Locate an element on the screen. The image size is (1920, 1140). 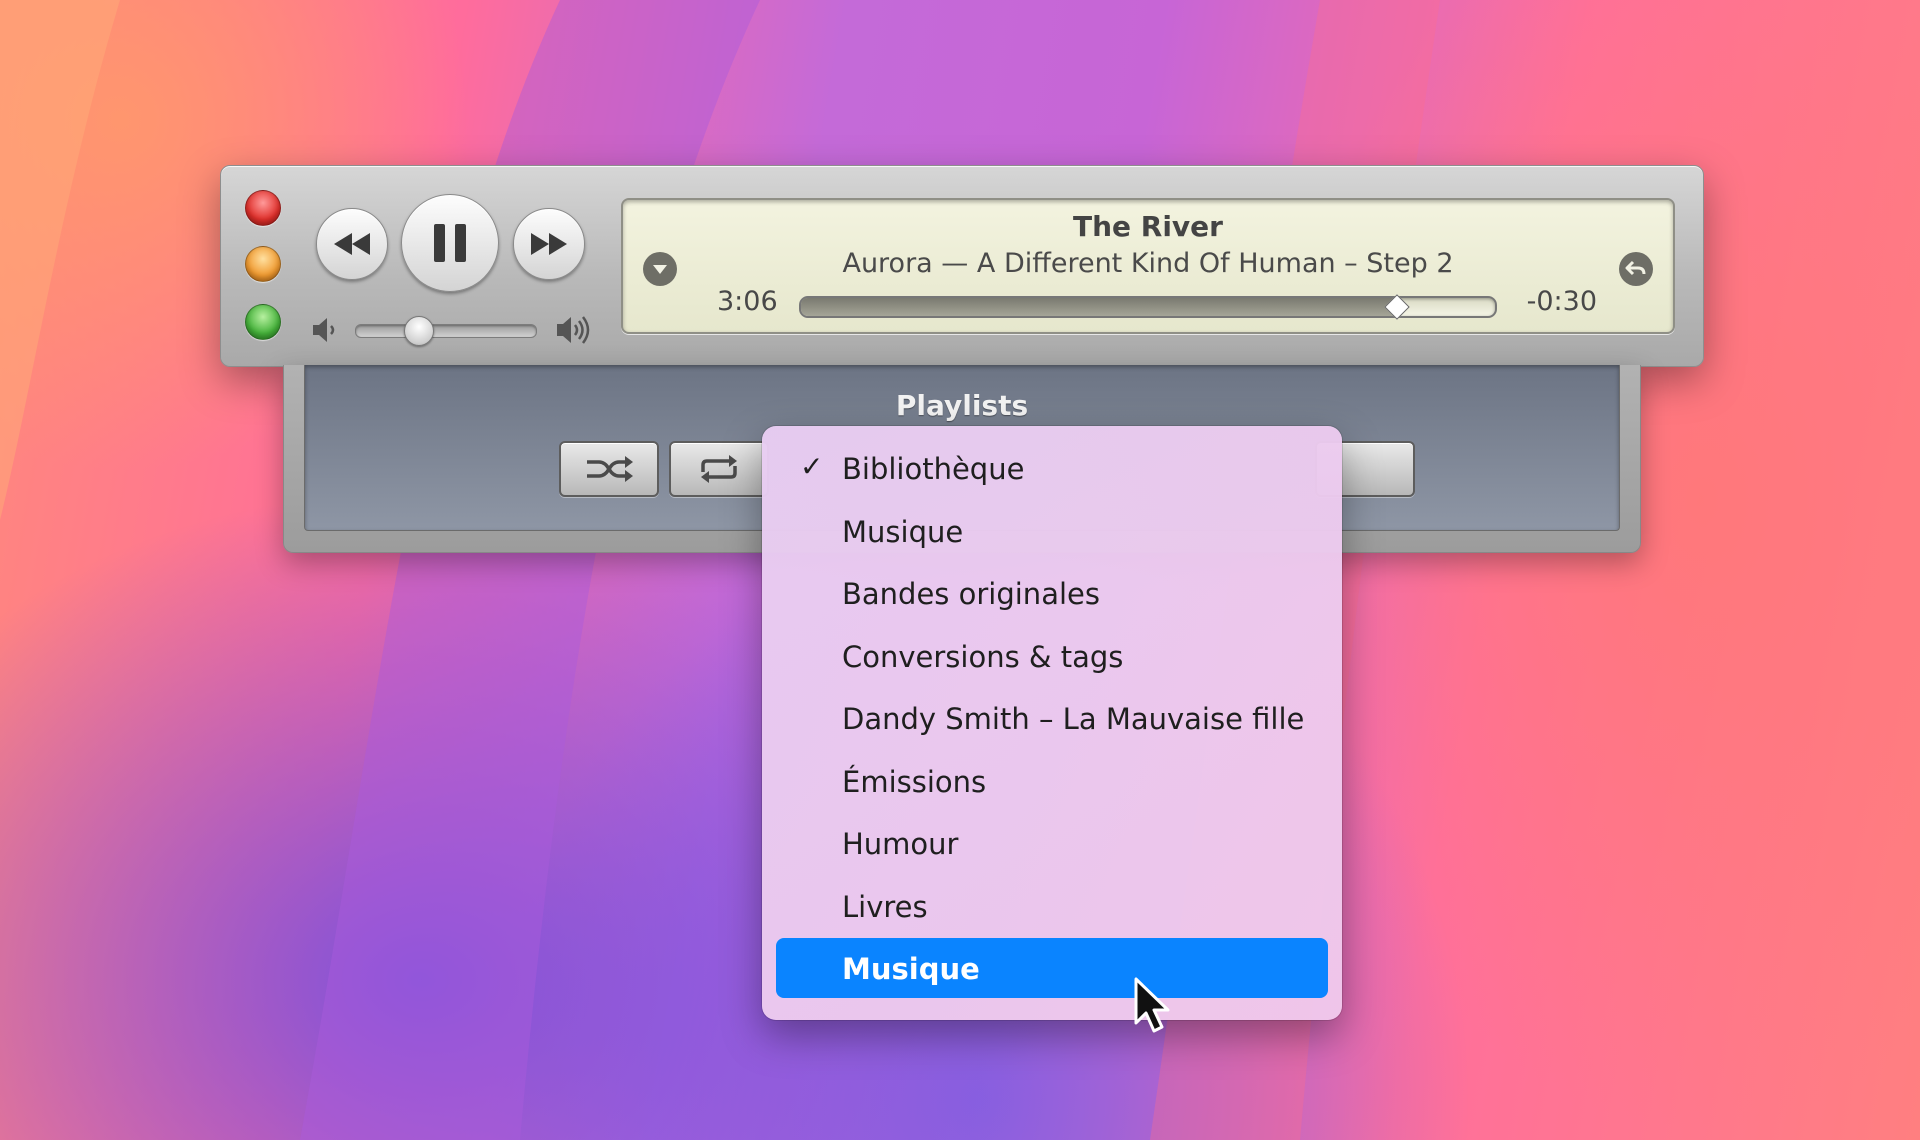
repeat-button is located at coordinates (719, 469).